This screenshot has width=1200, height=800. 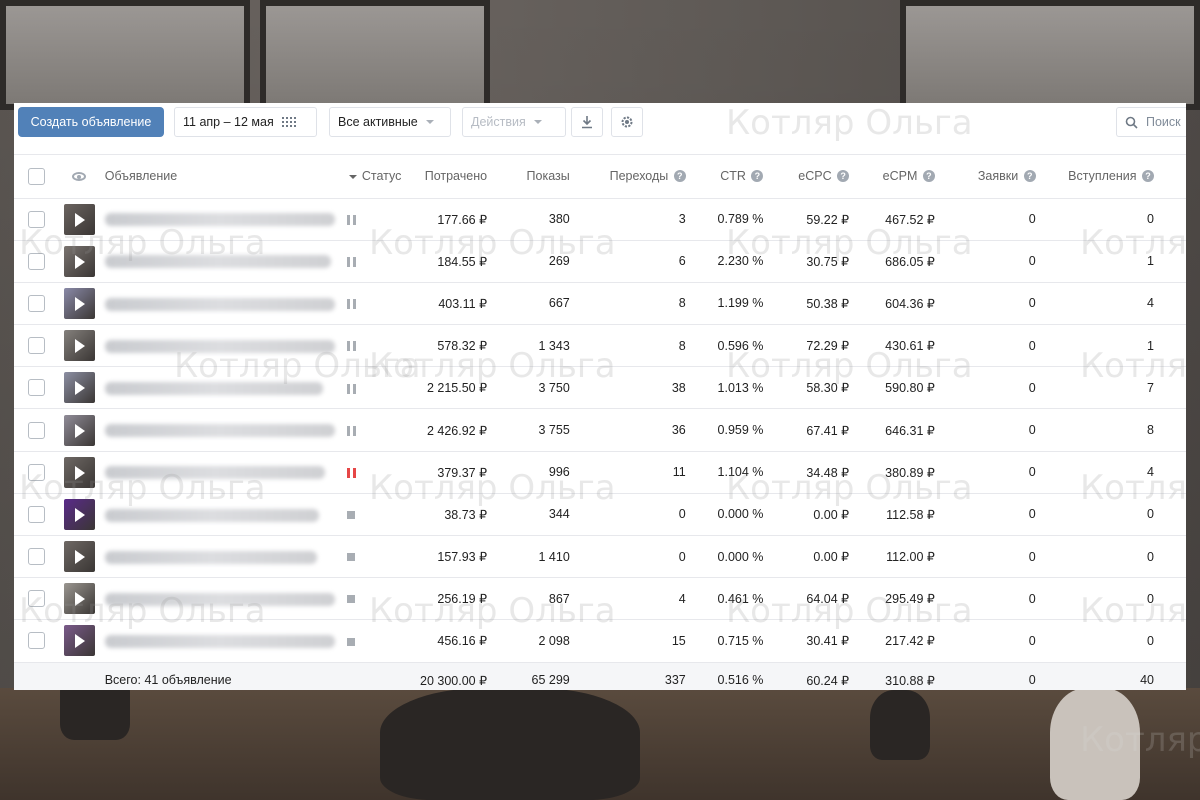 What do you see at coordinates (374, 177) in the screenshot?
I see `column-header-status: Статус` at bounding box center [374, 177].